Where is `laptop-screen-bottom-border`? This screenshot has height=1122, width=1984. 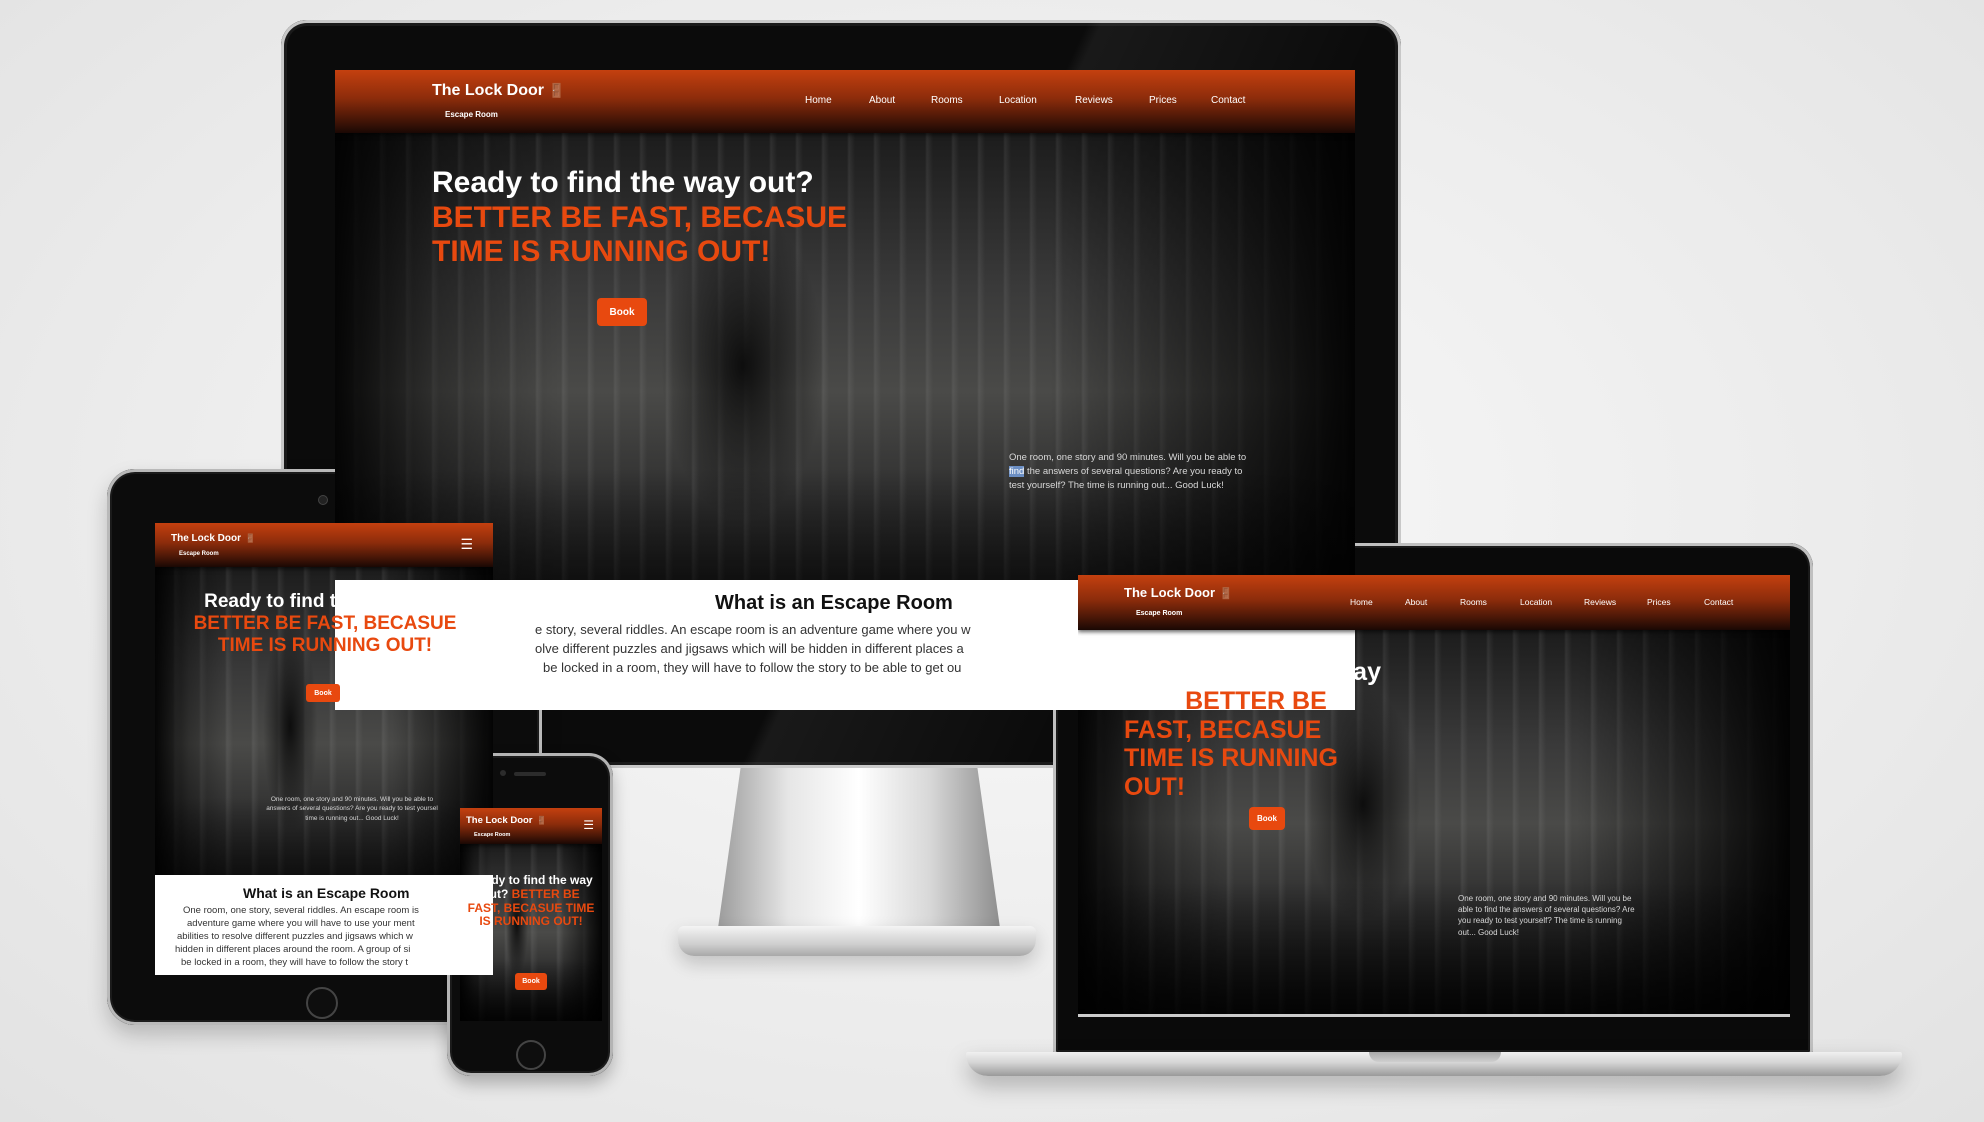 laptop-screen-bottom-border is located at coordinates (1434, 1015).